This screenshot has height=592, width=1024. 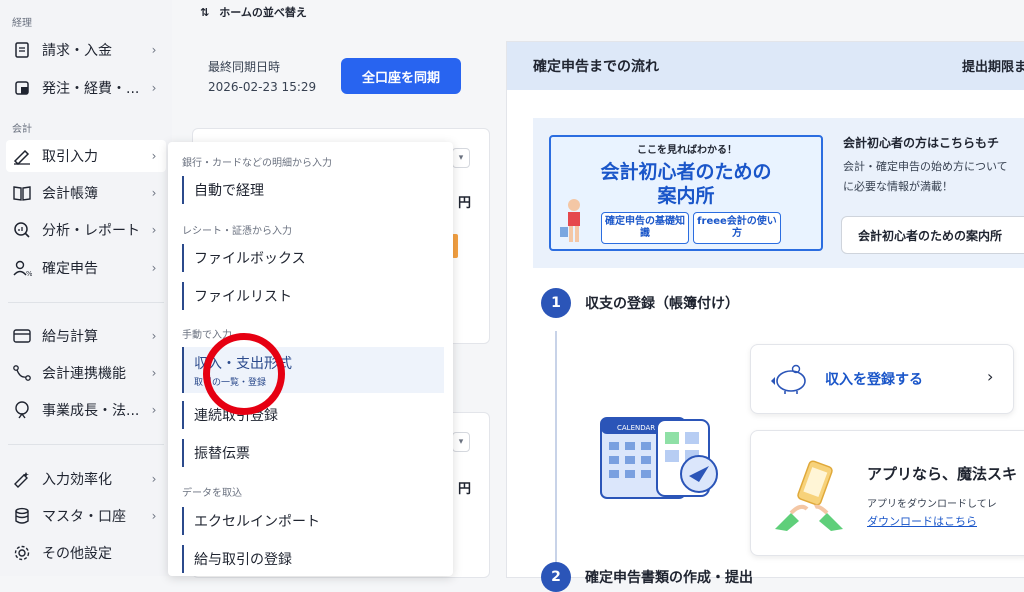 What do you see at coordinates (570, 220) in the screenshot?
I see `person-illustration-icon` at bounding box center [570, 220].